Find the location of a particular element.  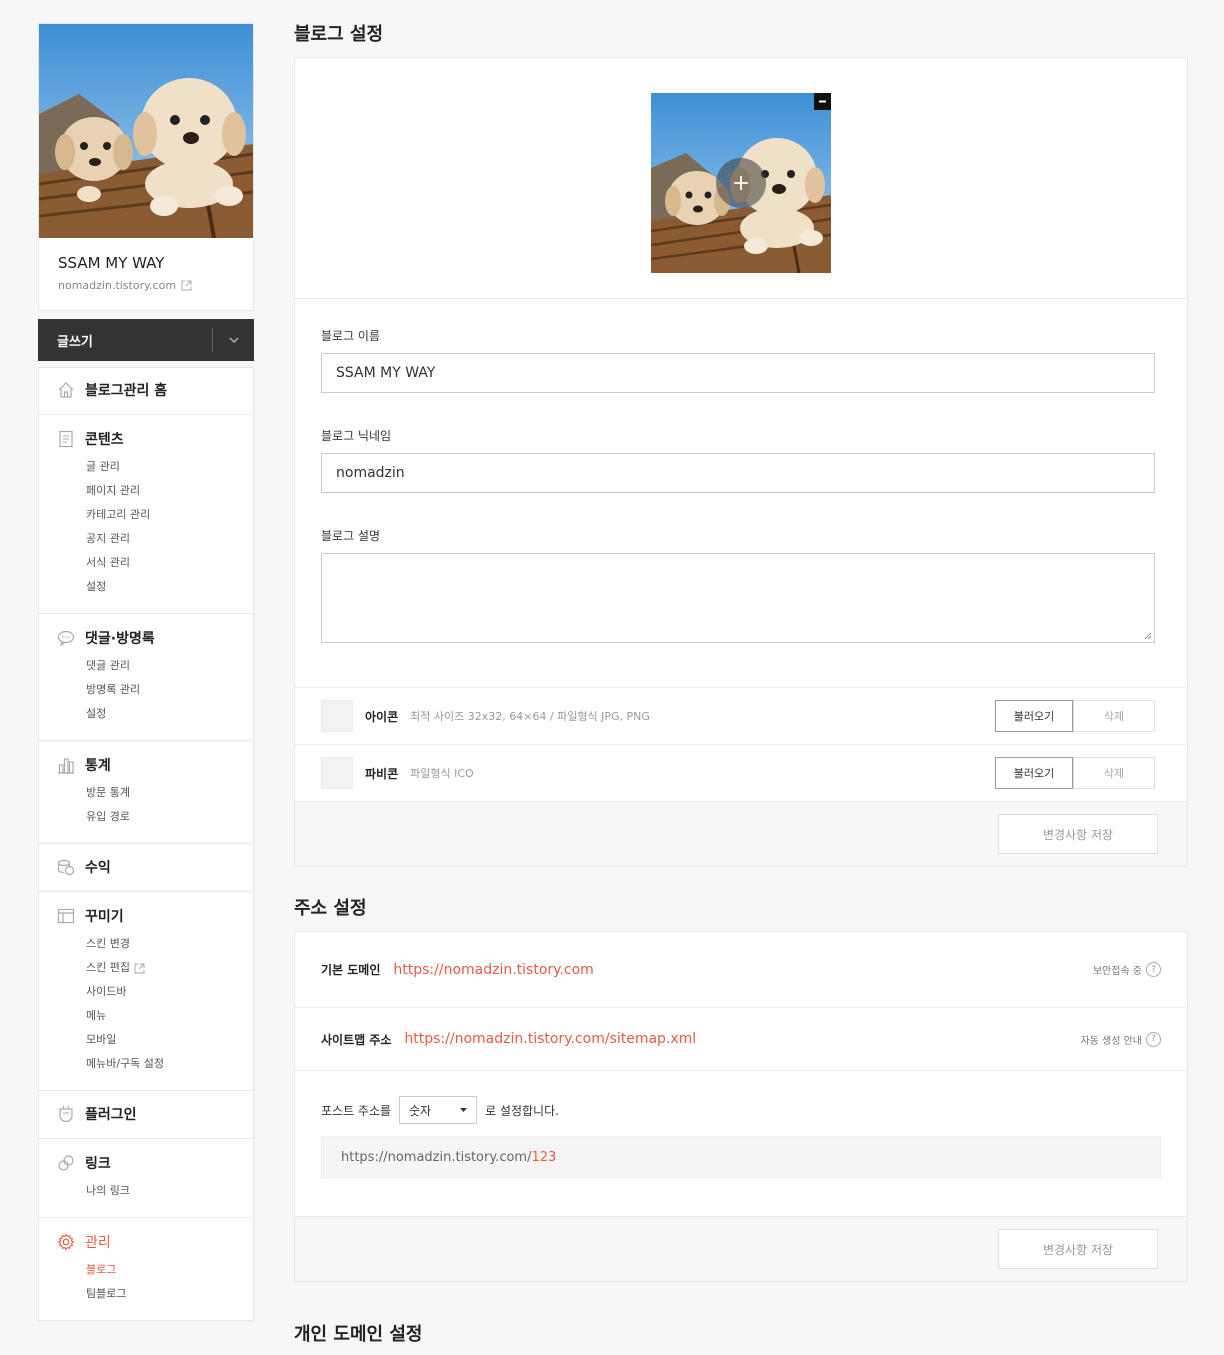

blog-settings-save-row: 변경사항 저장 is located at coordinates (741, 834).